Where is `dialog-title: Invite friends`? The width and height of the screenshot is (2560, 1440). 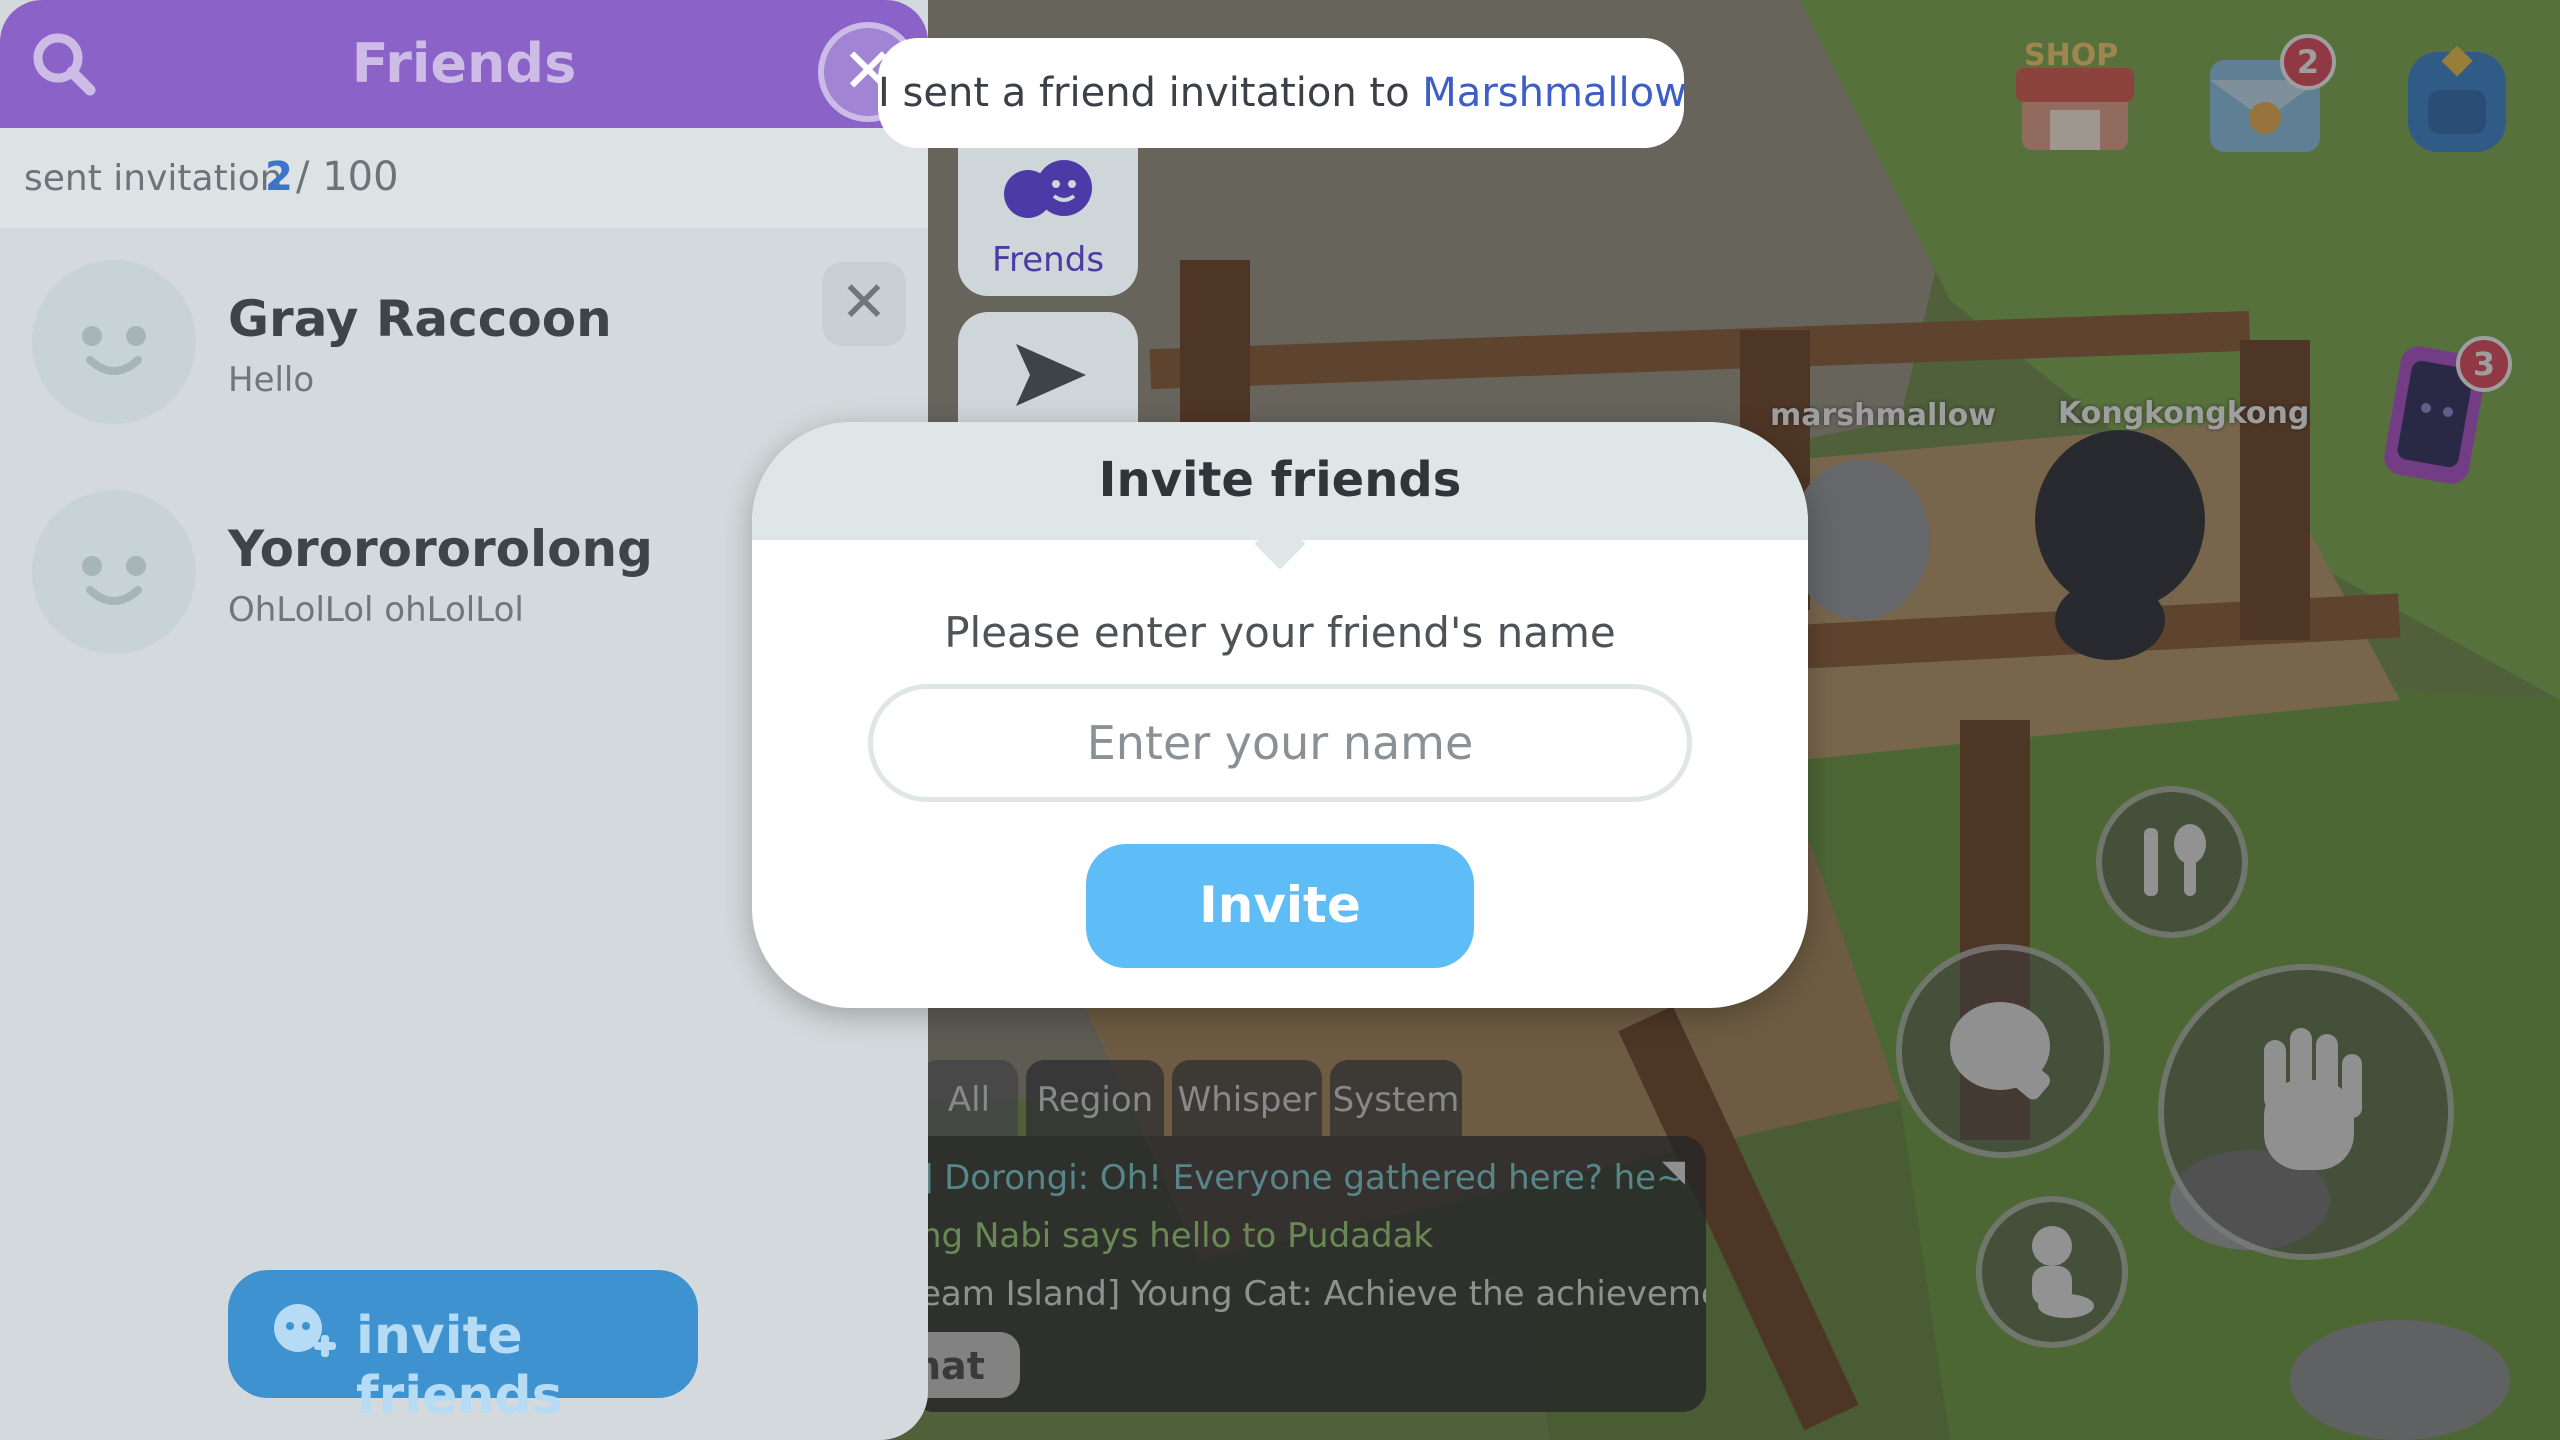 dialog-title: Invite friends is located at coordinates (1280, 480).